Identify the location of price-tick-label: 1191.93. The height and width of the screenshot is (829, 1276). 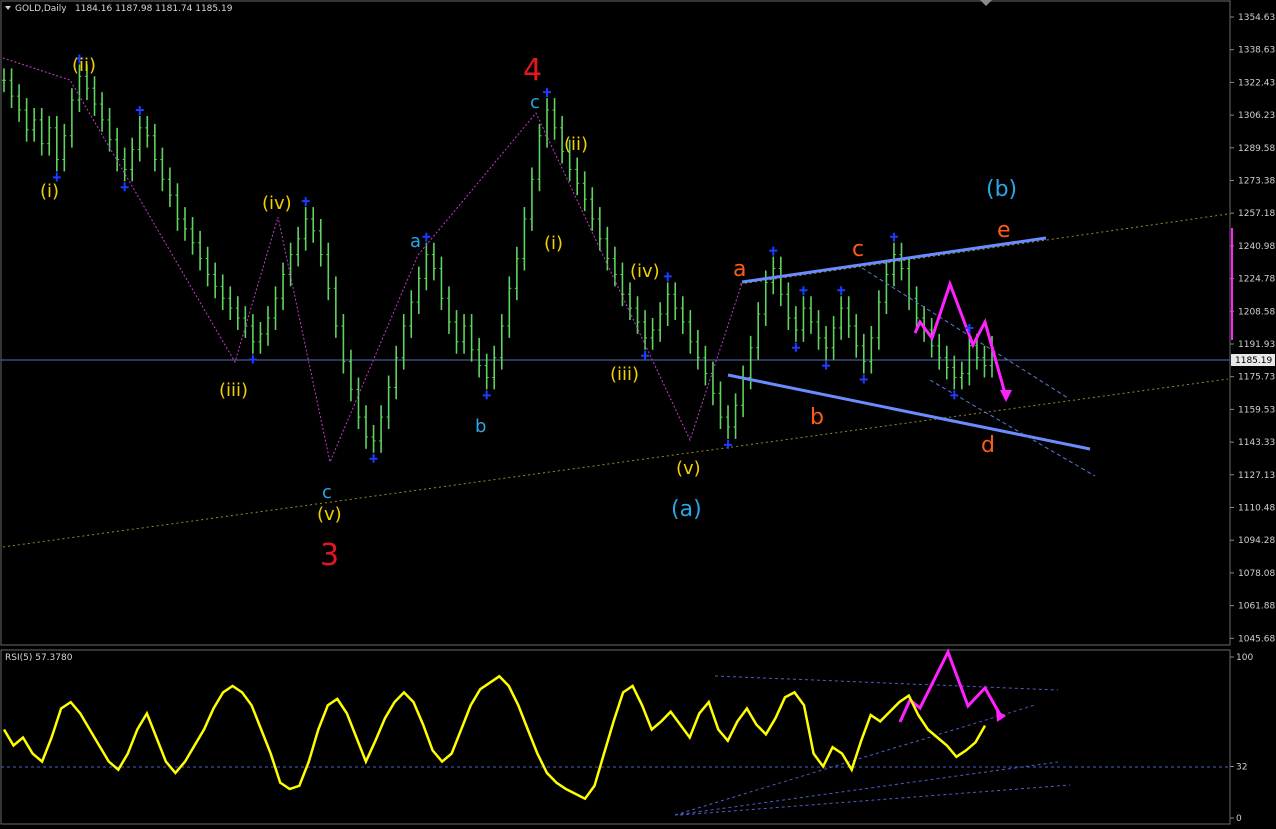
(1256, 345).